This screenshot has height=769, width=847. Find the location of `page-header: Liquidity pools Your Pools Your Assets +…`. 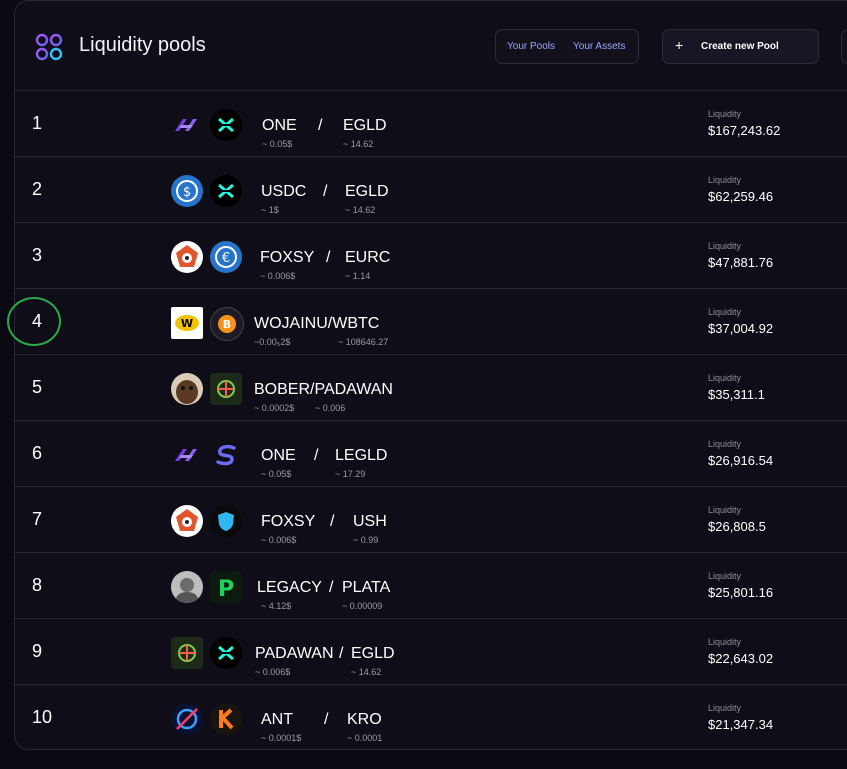

page-header: Liquidity pools Your Pools Your Assets +… is located at coordinates (431, 46).